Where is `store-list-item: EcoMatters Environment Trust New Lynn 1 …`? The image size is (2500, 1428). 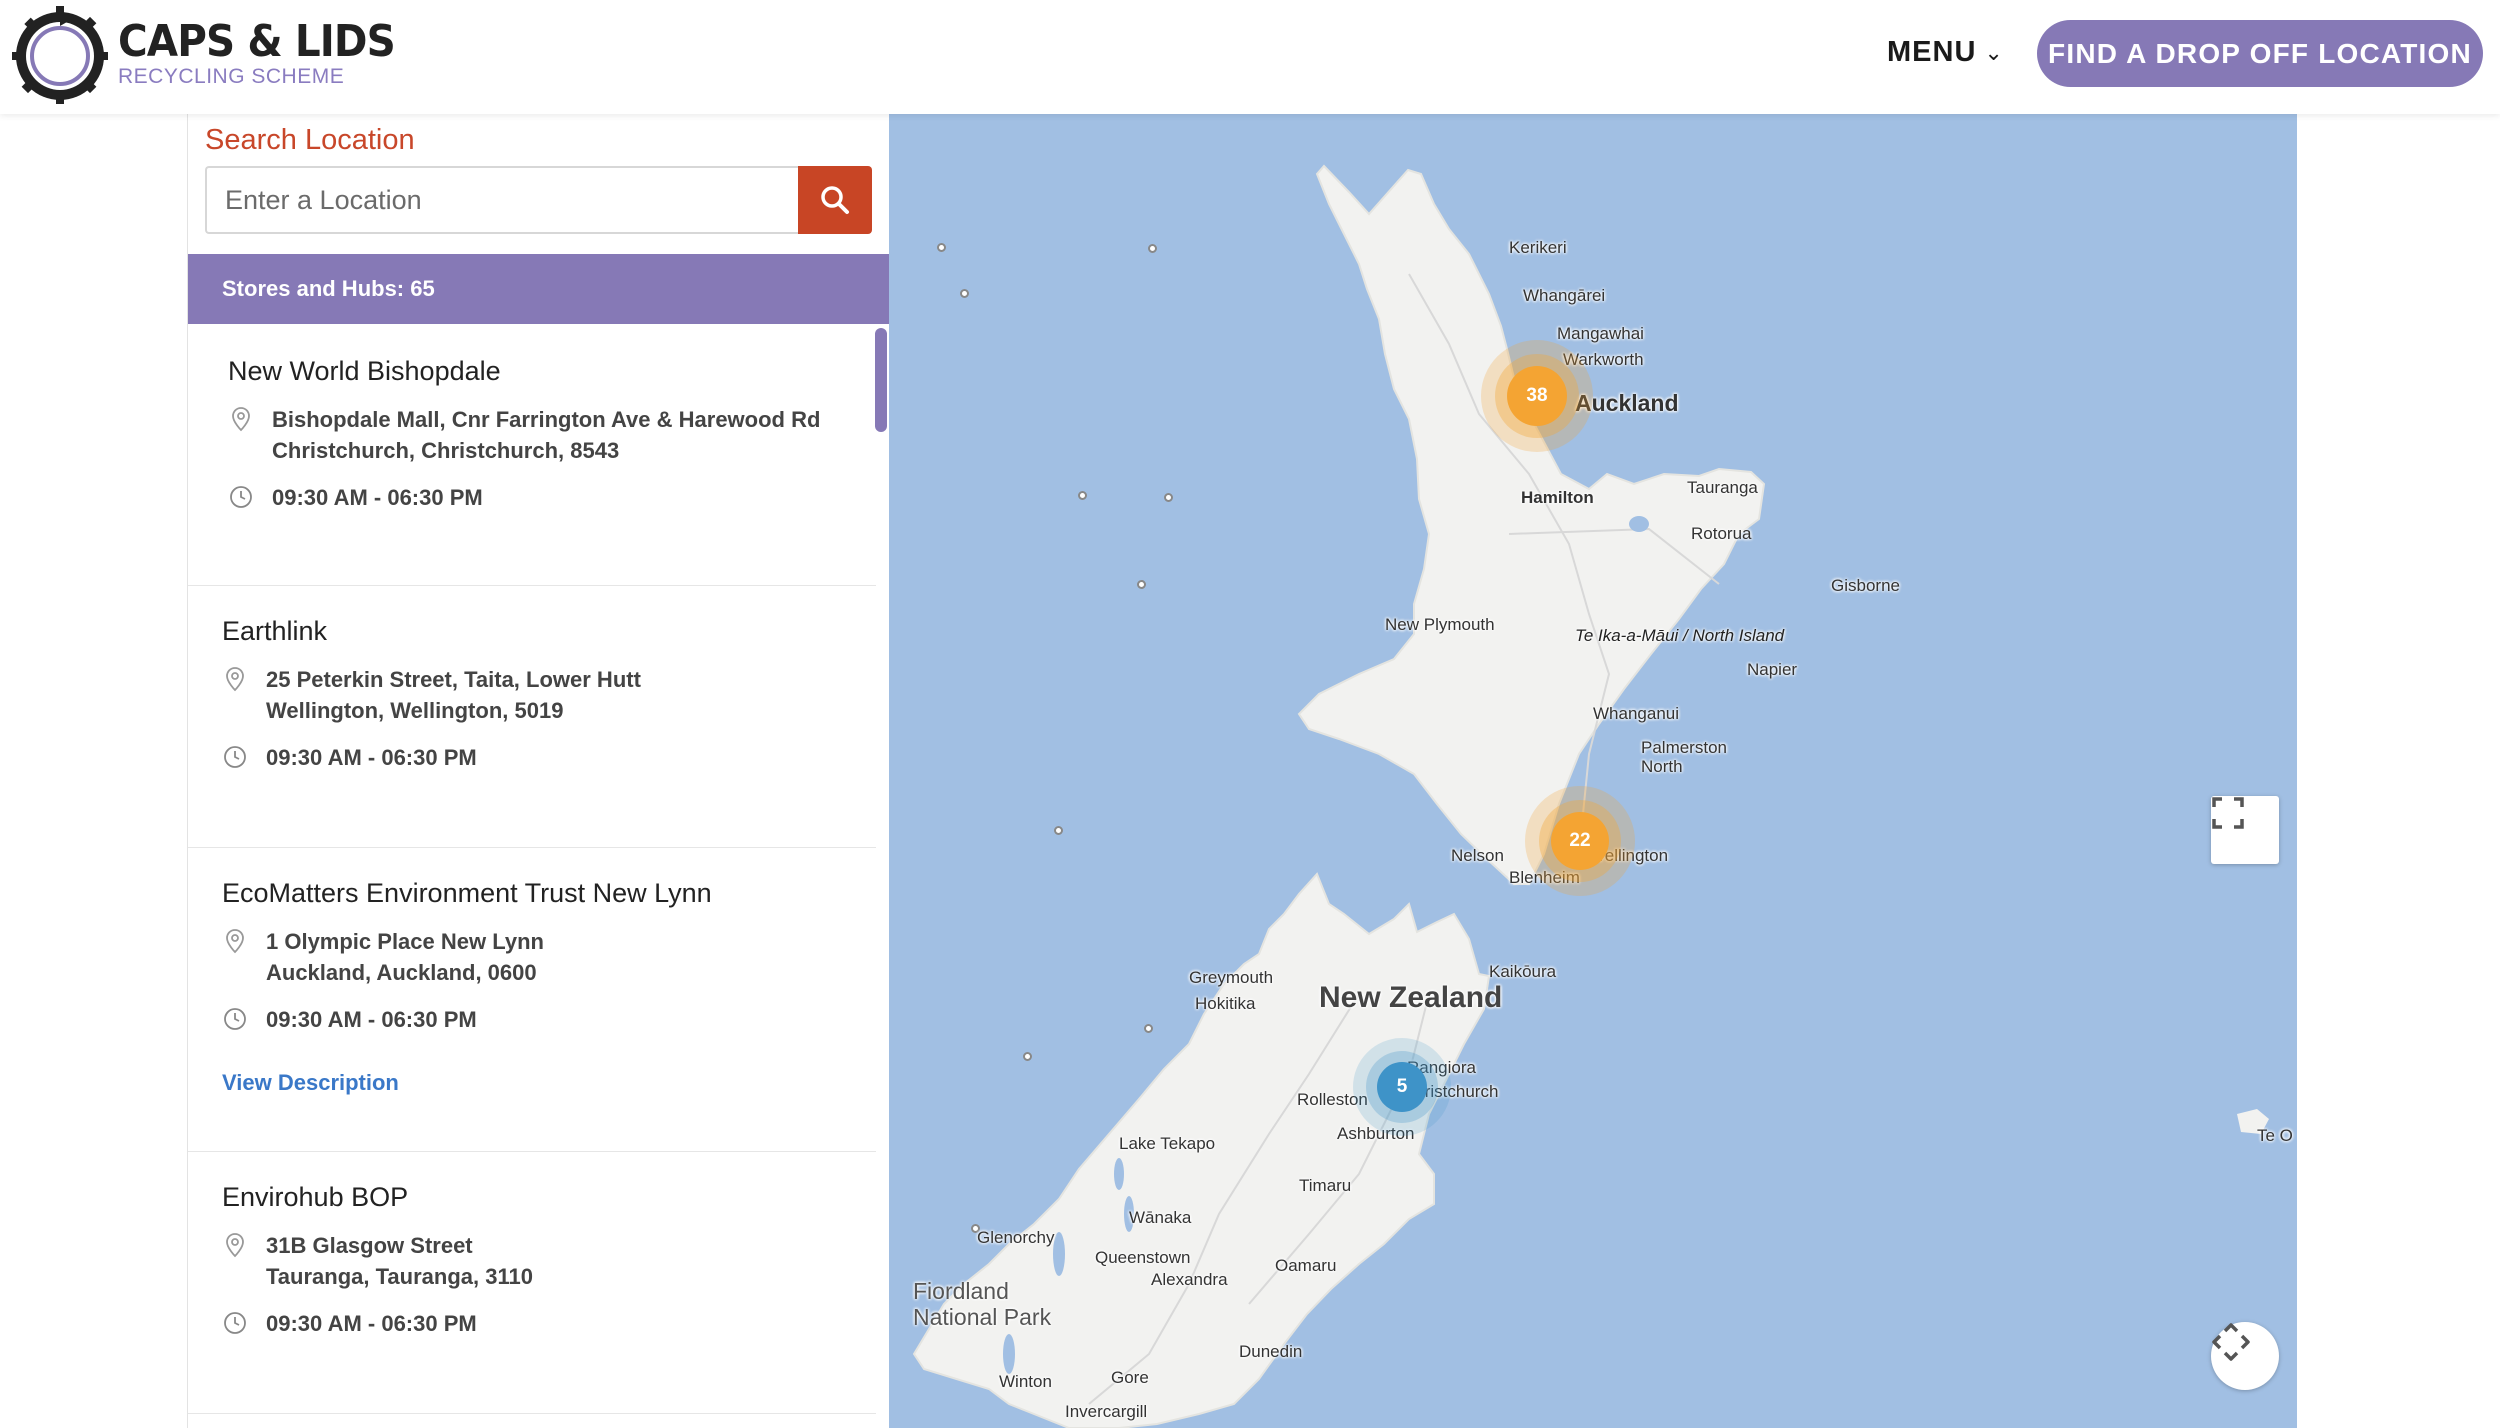 store-list-item: EcoMatters Environment Trust New Lynn 1 … is located at coordinates (532, 1000).